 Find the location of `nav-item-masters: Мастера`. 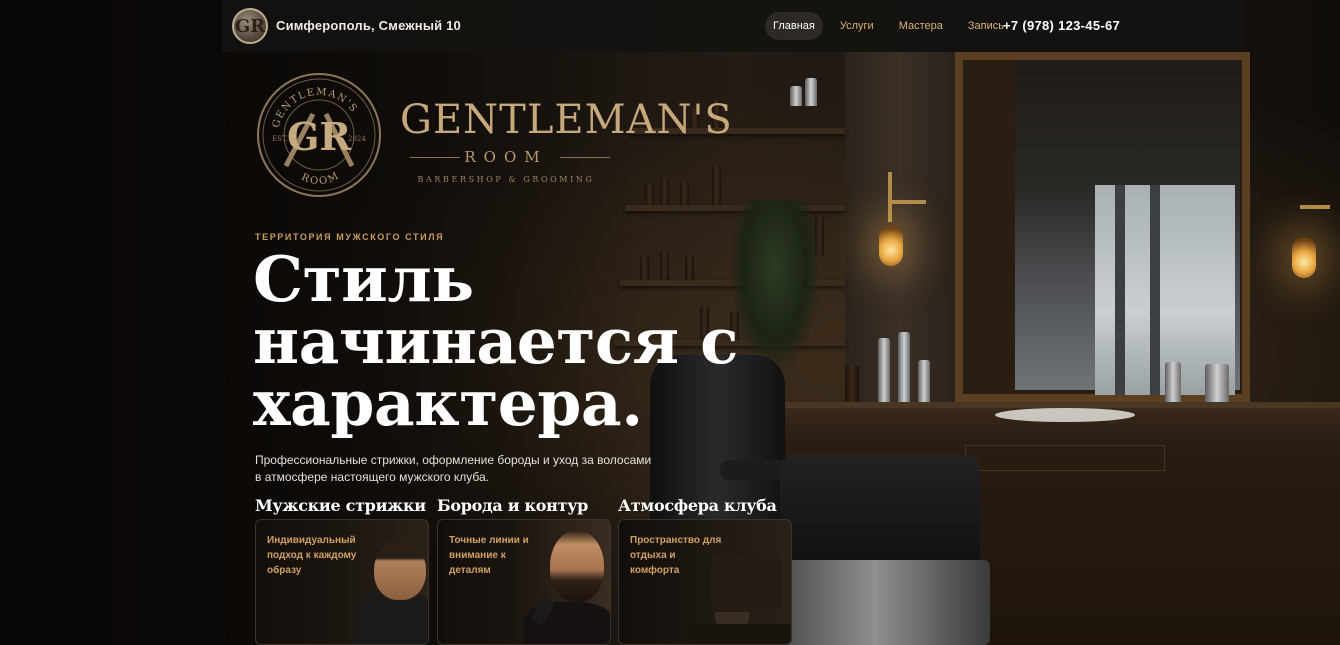

nav-item-masters: Мастера is located at coordinates (921, 26).